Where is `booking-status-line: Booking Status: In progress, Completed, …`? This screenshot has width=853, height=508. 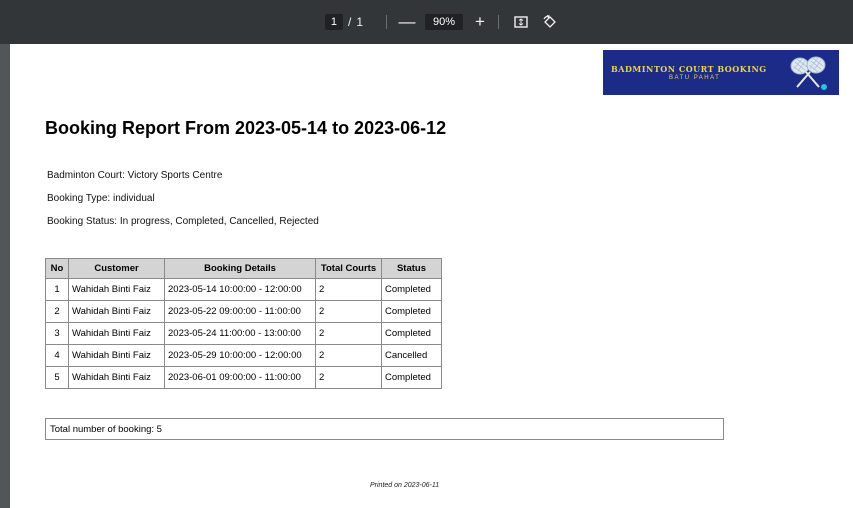 booking-status-line: Booking Status: In progress, Completed, … is located at coordinates (183, 221).